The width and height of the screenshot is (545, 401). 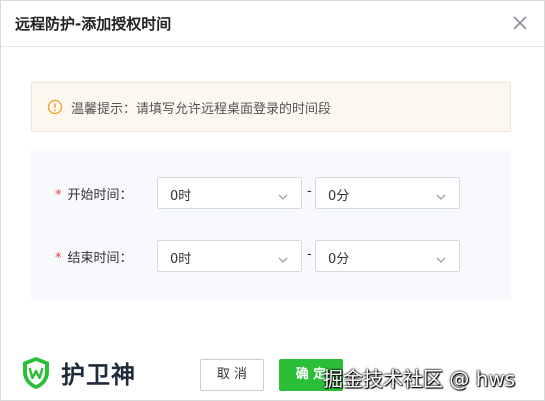 I want to click on info-circle-icon, so click(x=55, y=107).